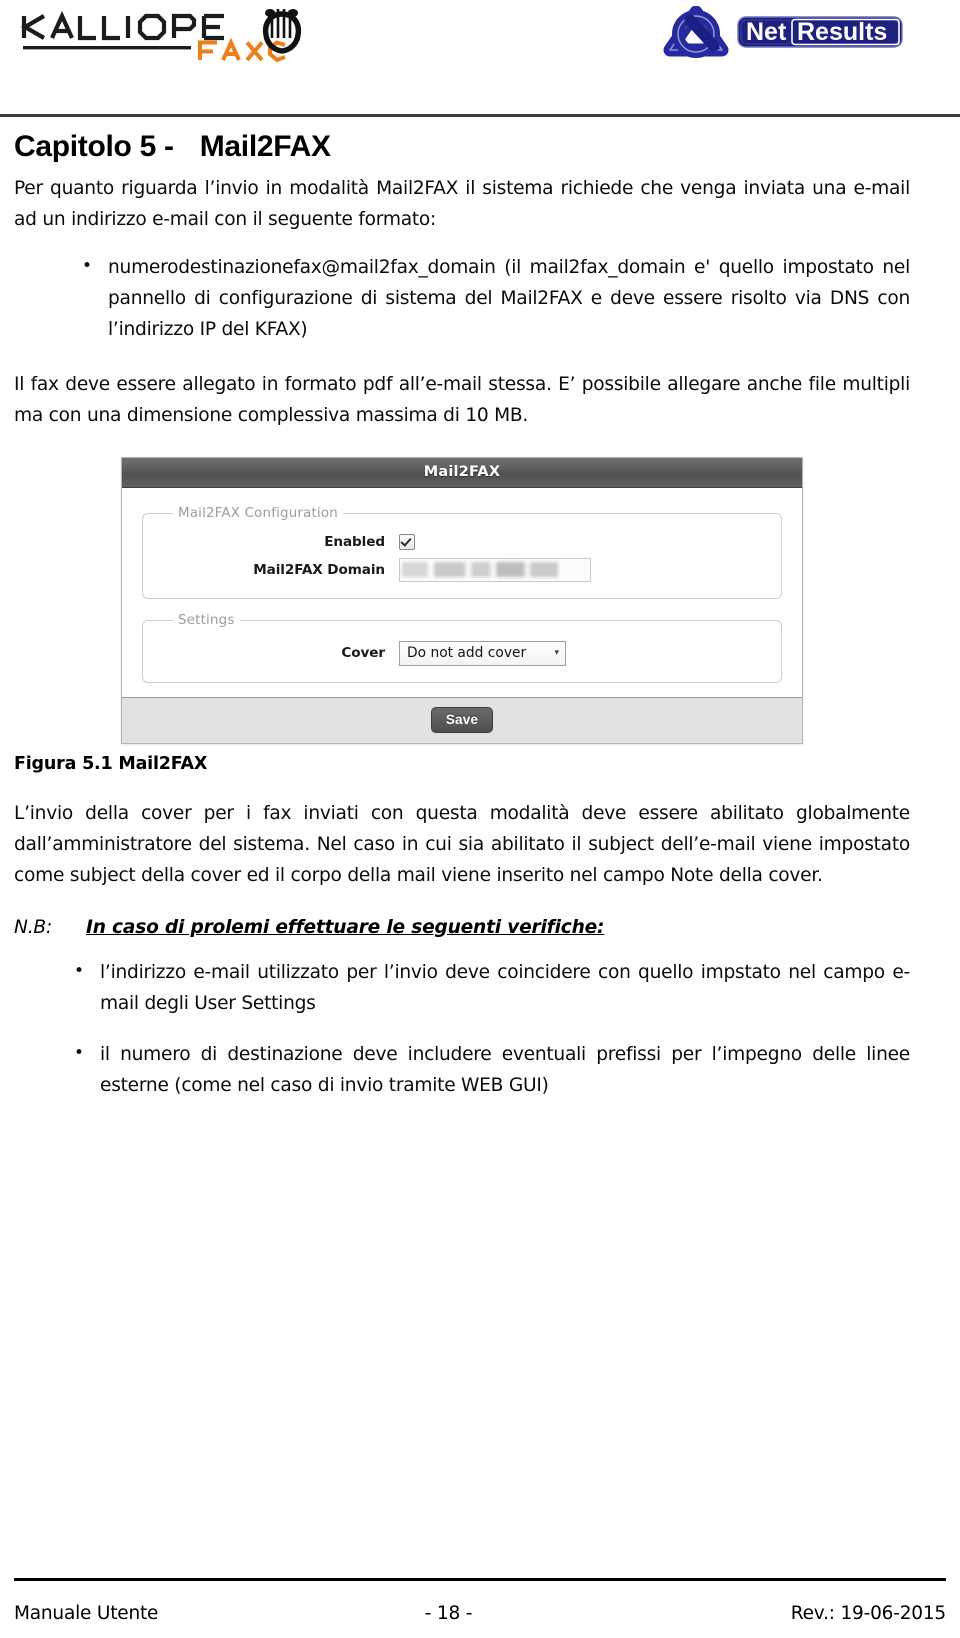 The width and height of the screenshot is (960, 1638). I want to click on trefoil-knot-icon, so click(696, 32).